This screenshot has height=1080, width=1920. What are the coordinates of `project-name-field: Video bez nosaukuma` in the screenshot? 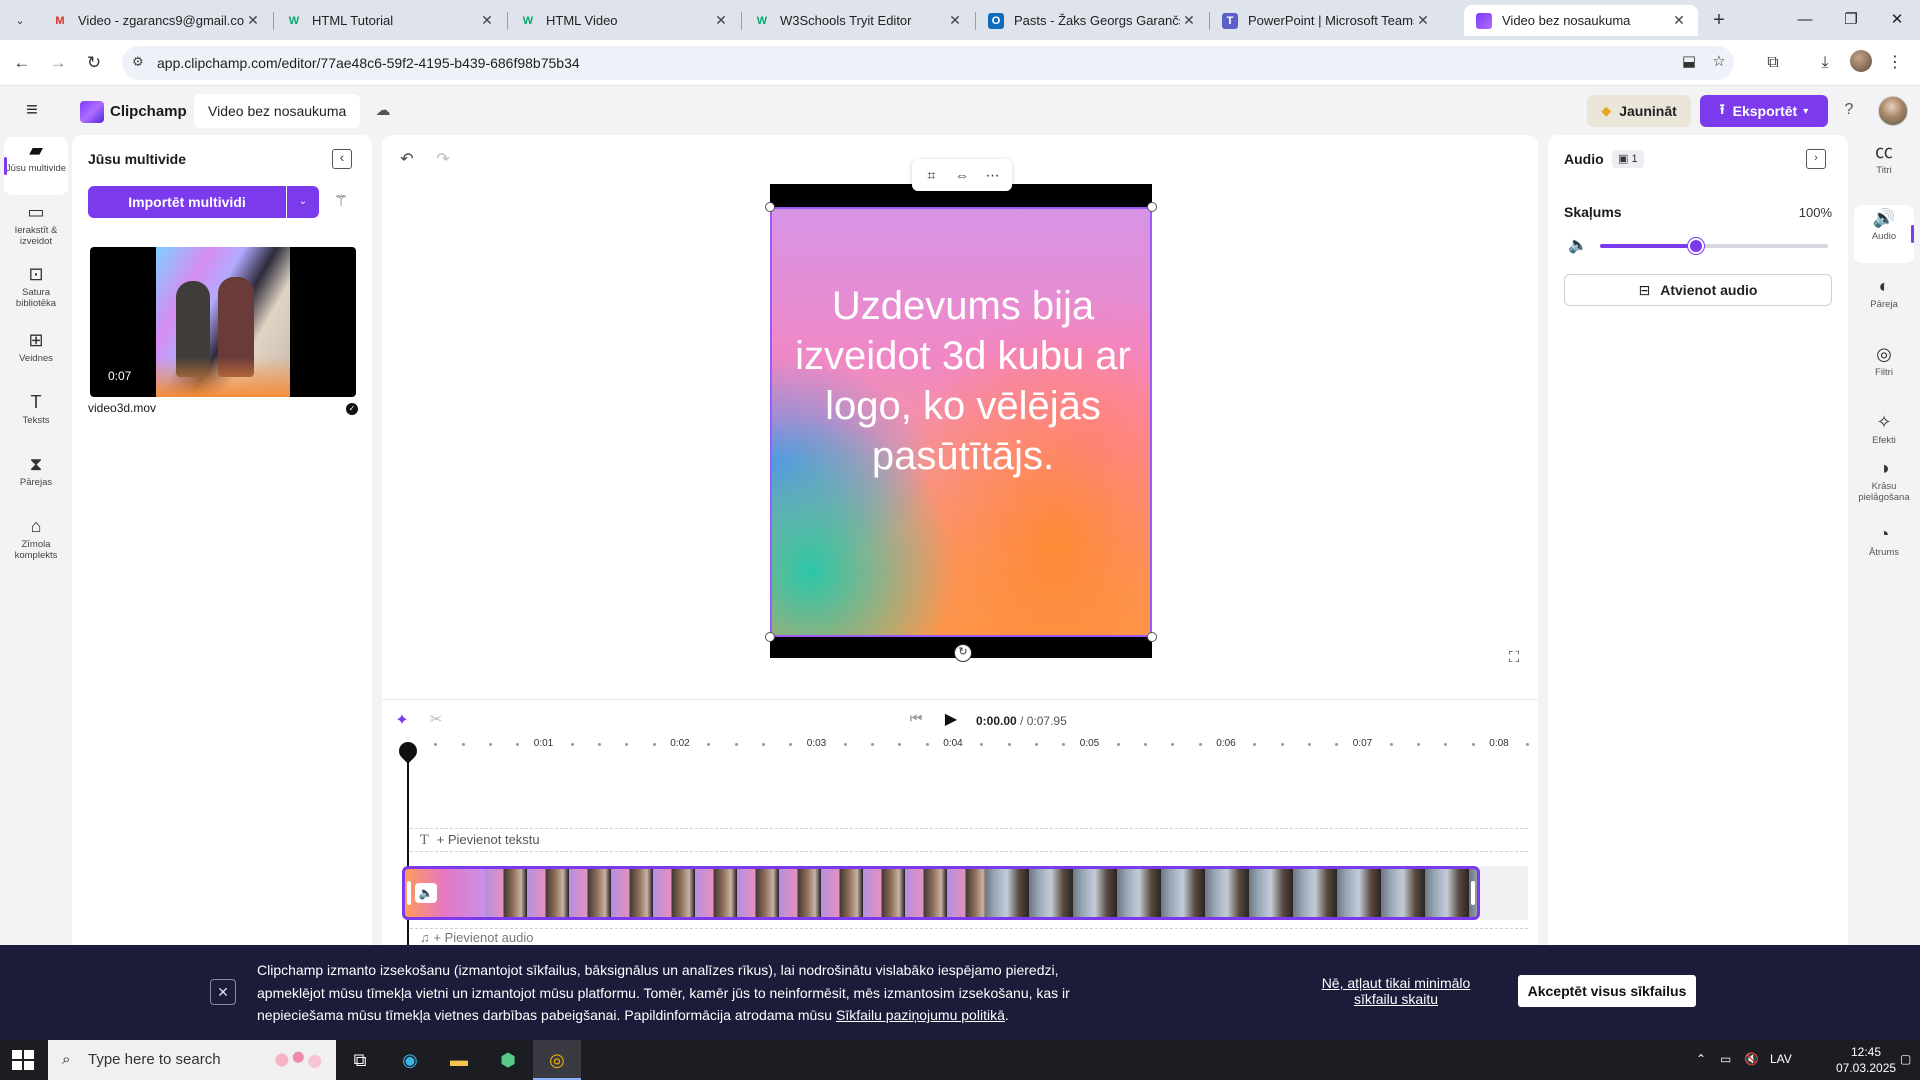 It's located at (277, 111).